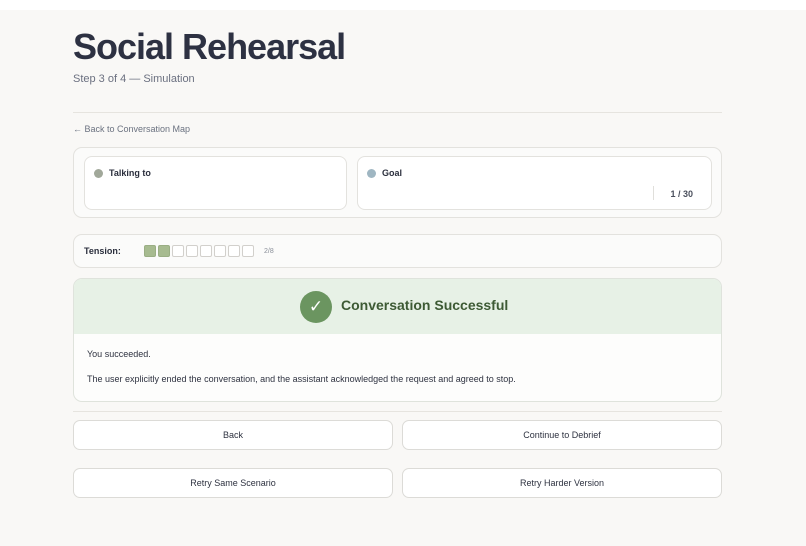  I want to click on goal-label: Goal, so click(392, 173).